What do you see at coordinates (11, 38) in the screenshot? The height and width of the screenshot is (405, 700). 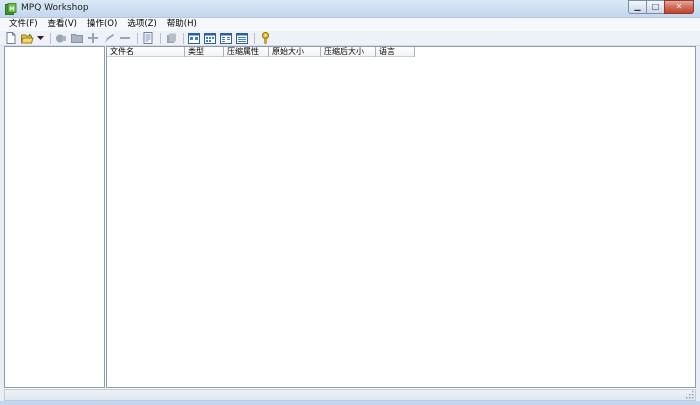 I see `new-file-icon` at bounding box center [11, 38].